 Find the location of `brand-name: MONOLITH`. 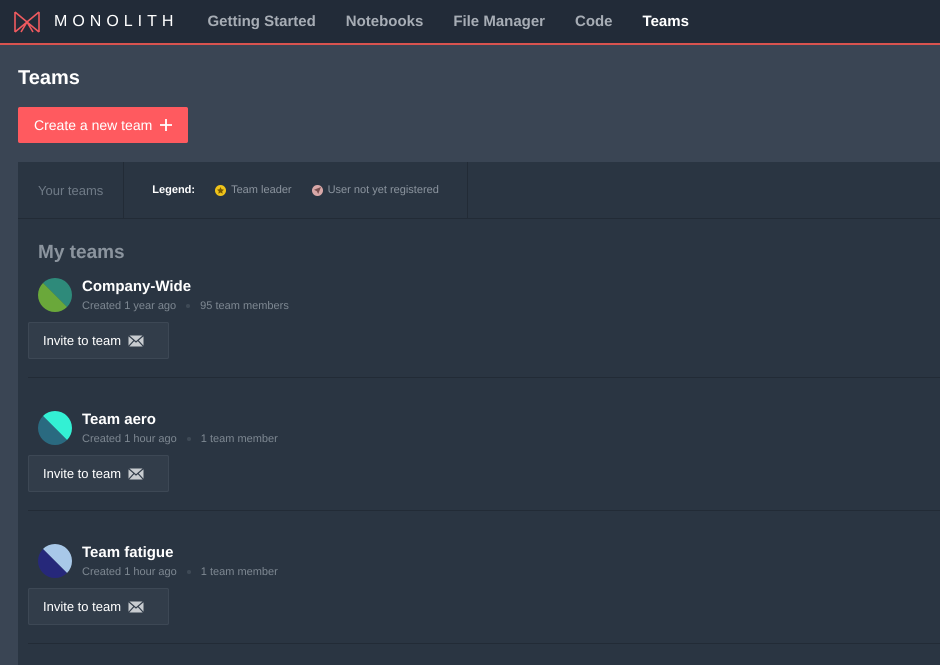

brand-name: MONOLITH is located at coordinates (116, 21).